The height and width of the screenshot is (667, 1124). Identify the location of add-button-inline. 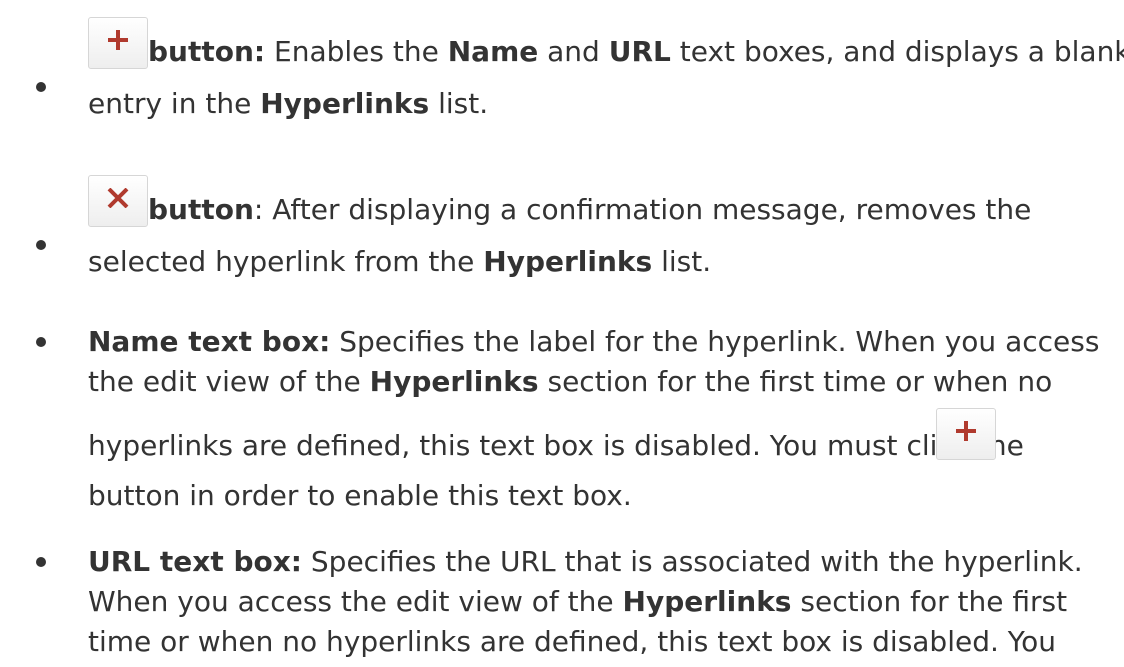
(966, 434).